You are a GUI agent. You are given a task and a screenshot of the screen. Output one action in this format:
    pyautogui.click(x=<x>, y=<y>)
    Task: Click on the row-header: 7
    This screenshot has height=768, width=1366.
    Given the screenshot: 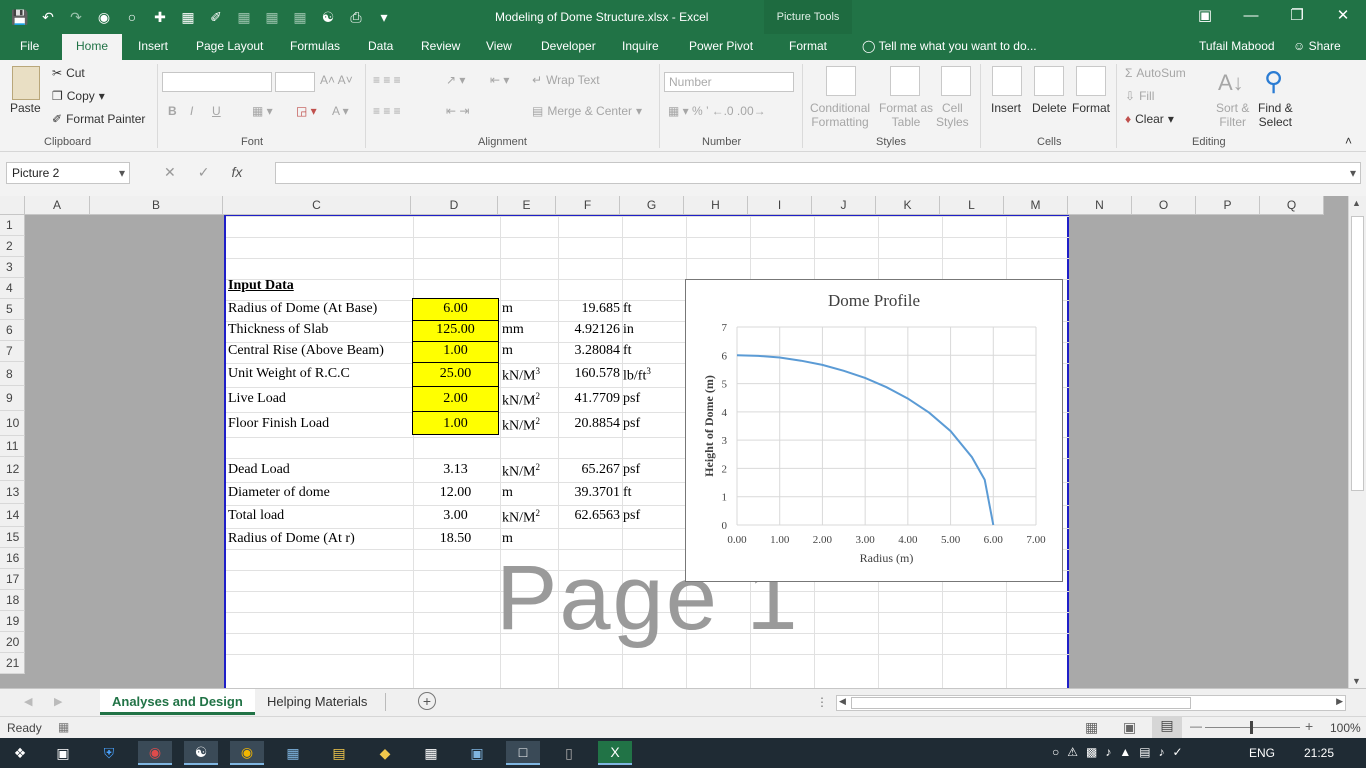 What is the action you would take?
    pyautogui.click(x=12, y=351)
    